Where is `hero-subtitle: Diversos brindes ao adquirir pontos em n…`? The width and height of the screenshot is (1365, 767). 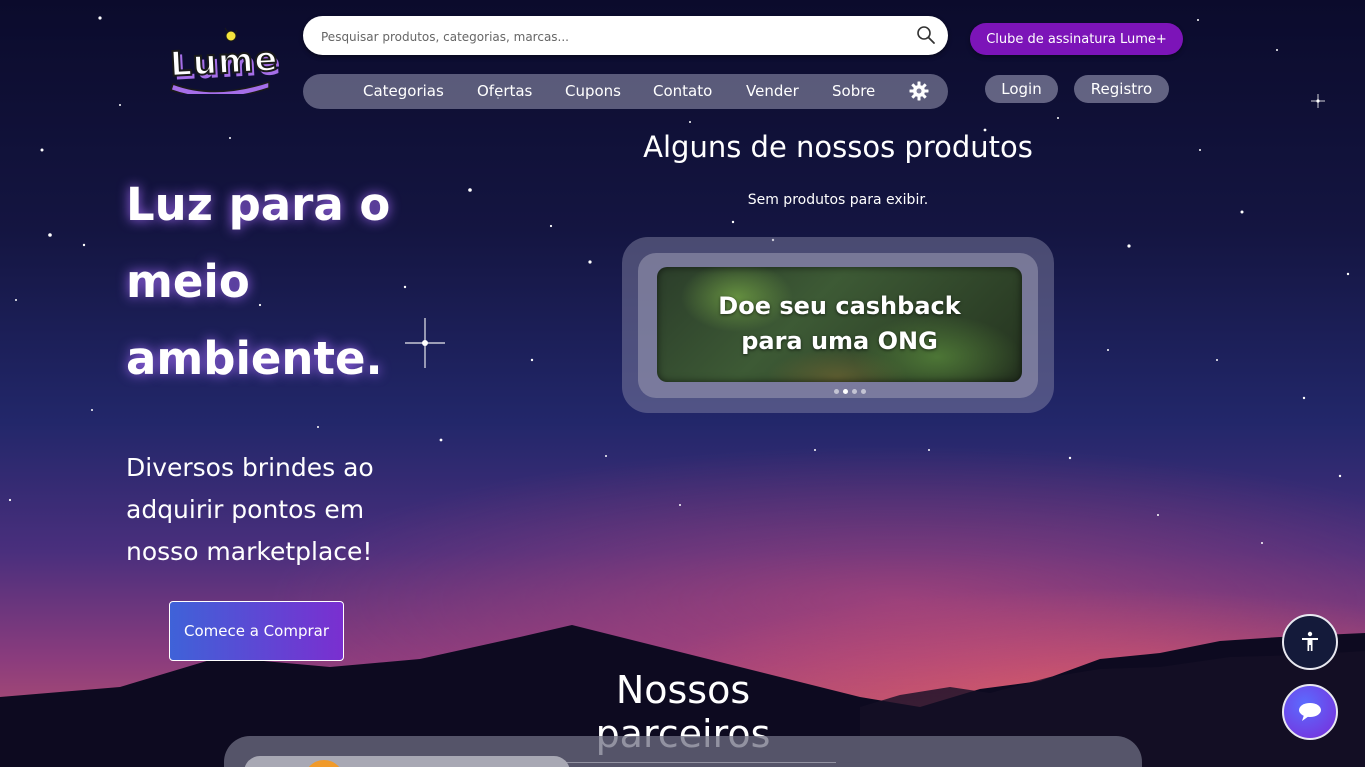 hero-subtitle: Diversos brindes ao adquirir pontos em n… is located at coordinates (276, 510).